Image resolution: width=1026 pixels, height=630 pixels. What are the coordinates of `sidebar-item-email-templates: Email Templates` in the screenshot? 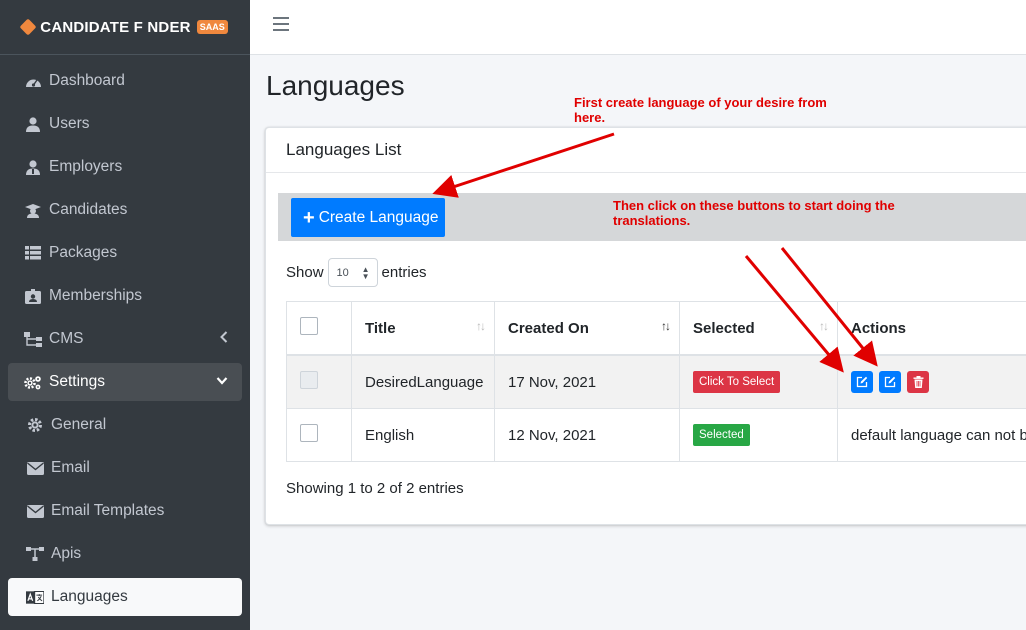 It's located at (125, 511).